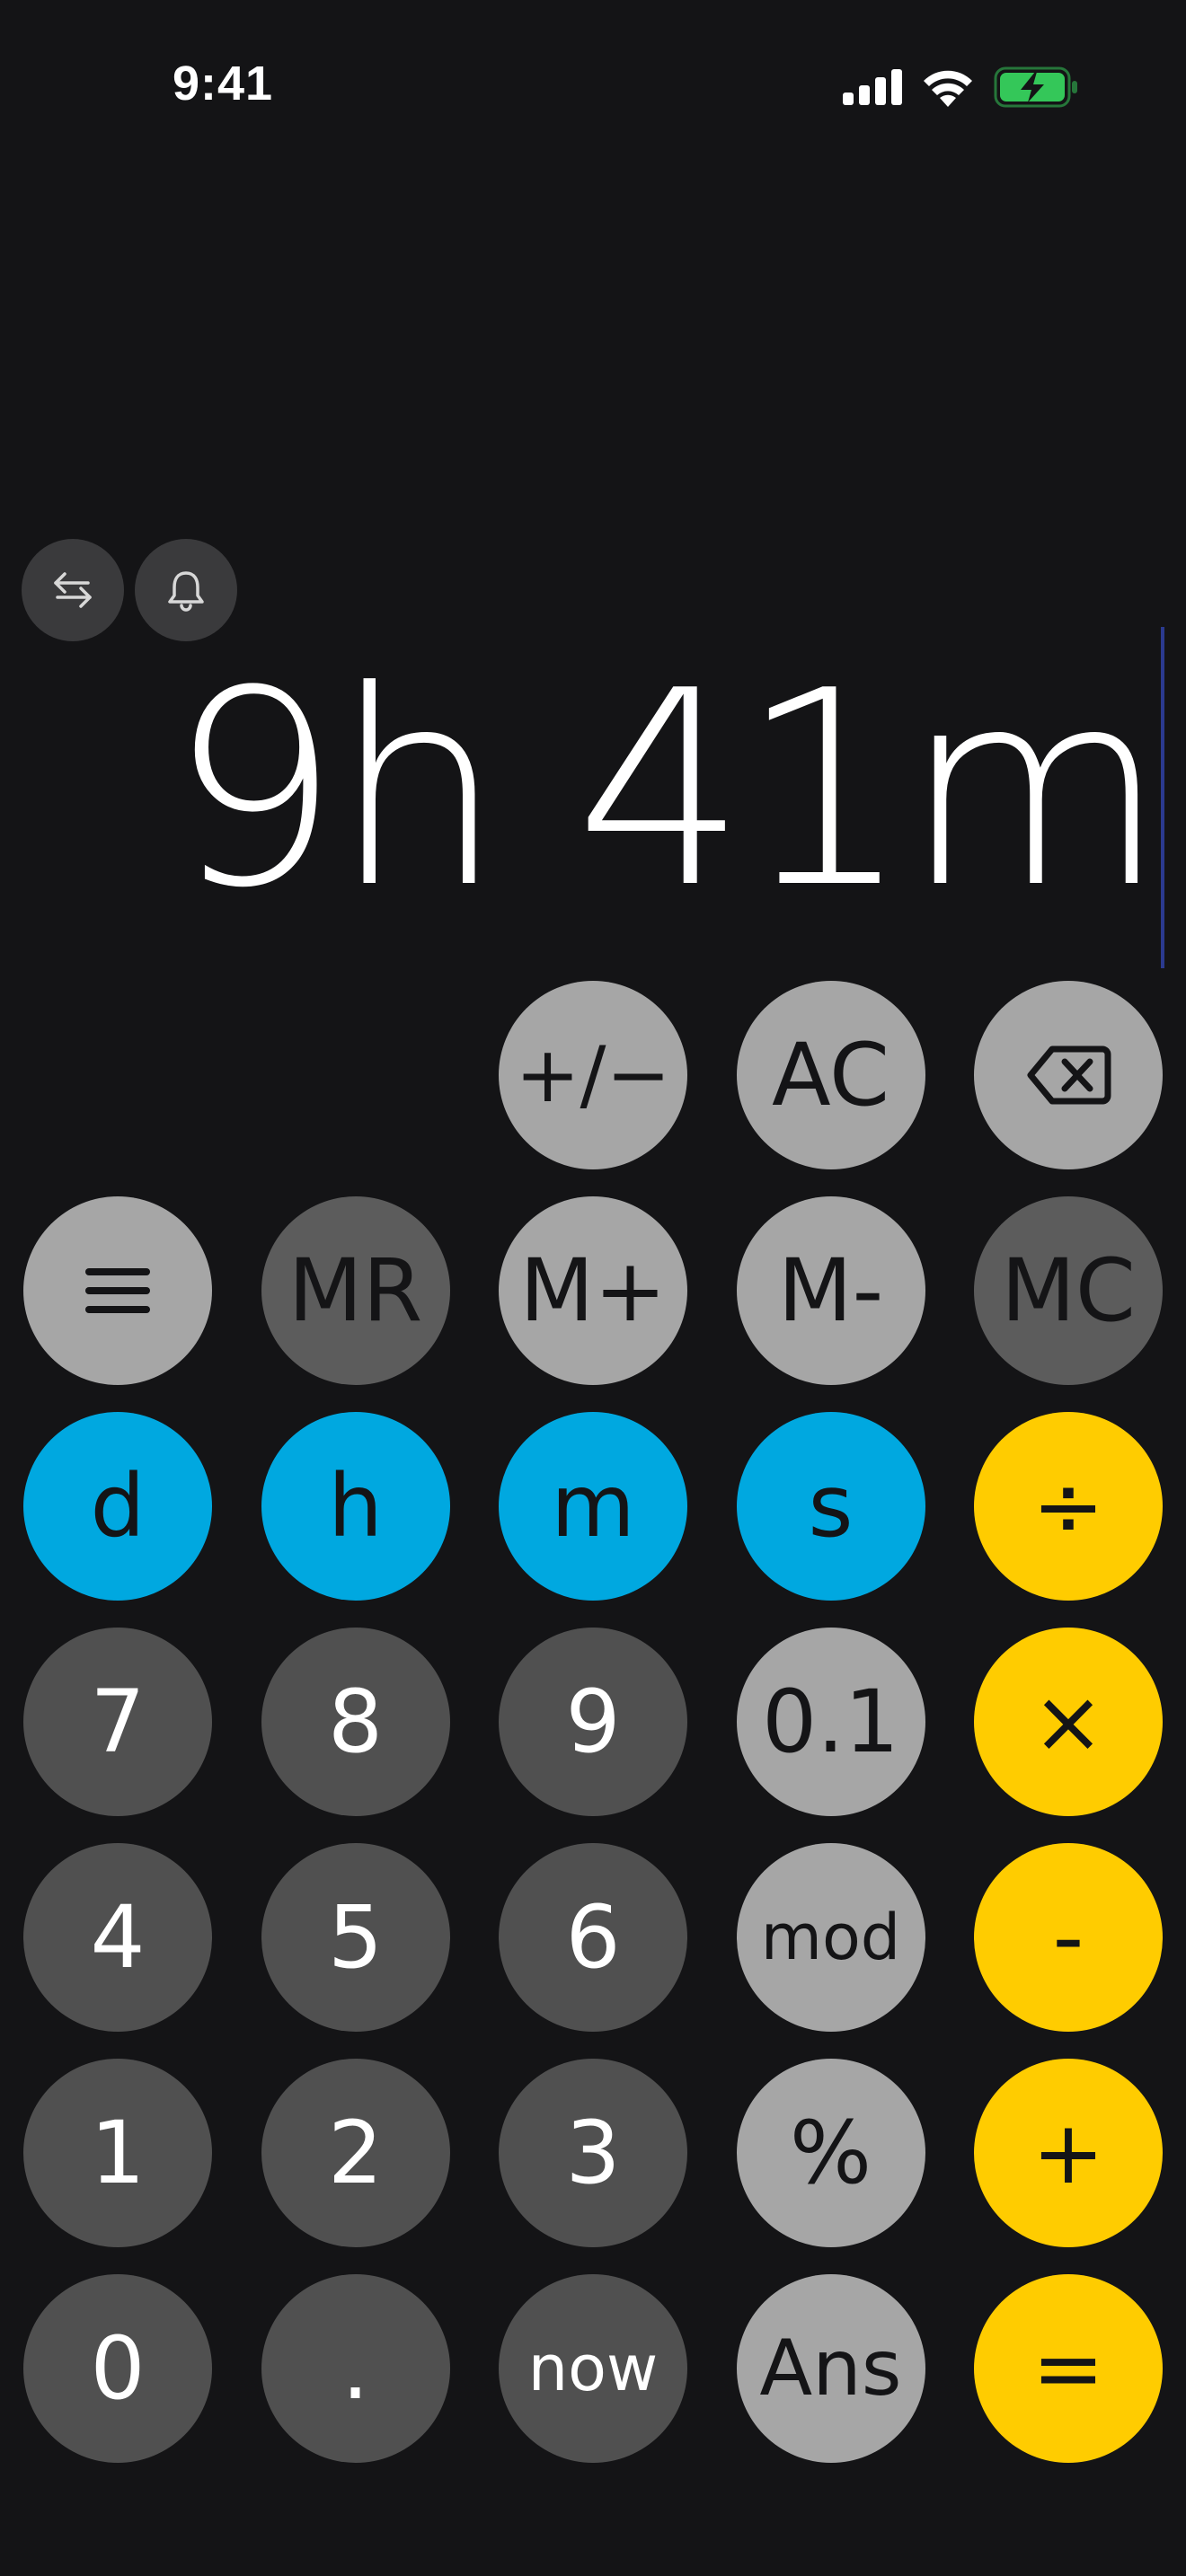 The image size is (1186, 2576). Describe the element at coordinates (355, 2153) in the screenshot. I see `digit-2-button: 2` at that location.